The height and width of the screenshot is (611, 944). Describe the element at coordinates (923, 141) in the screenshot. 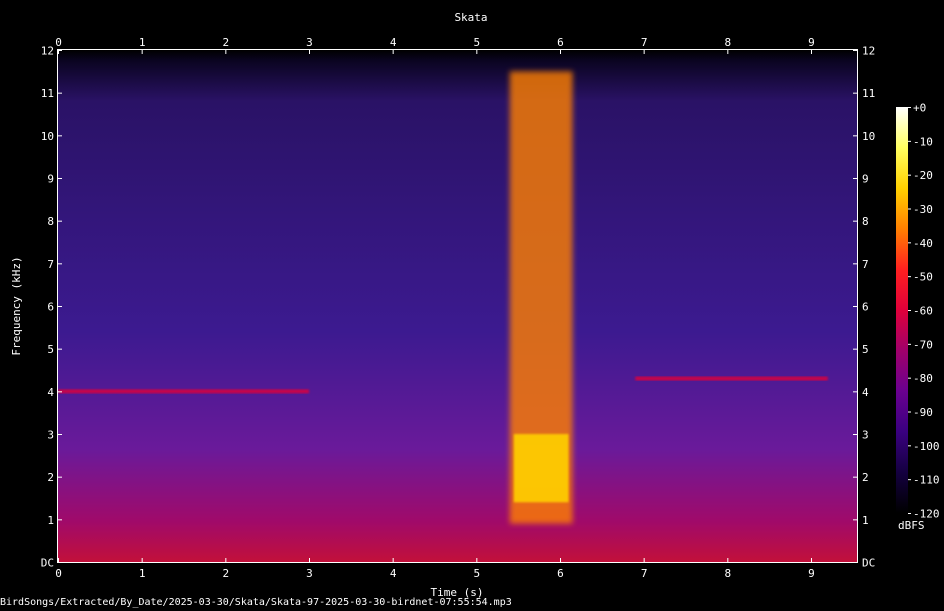

I see `colorbar-tick-label: -10` at that location.